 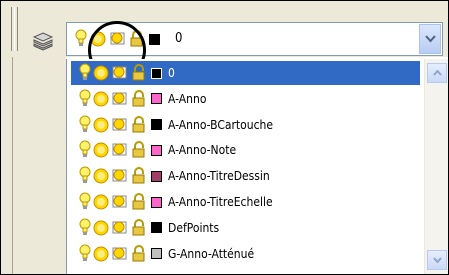 What do you see at coordinates (33, 165) in the screenshot?
I see `toolbar-dock-area` at bounding box center [33, 165].